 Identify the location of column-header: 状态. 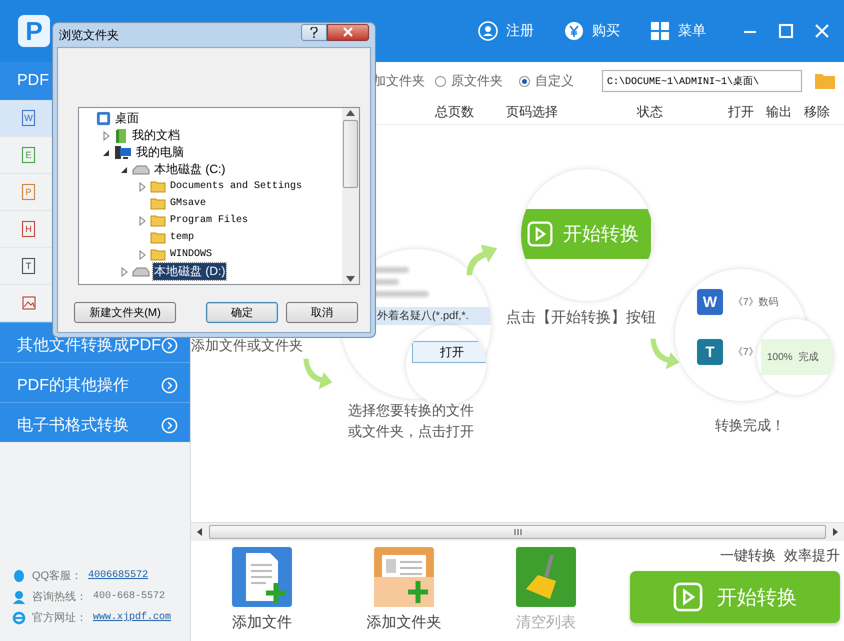
(650, 112).